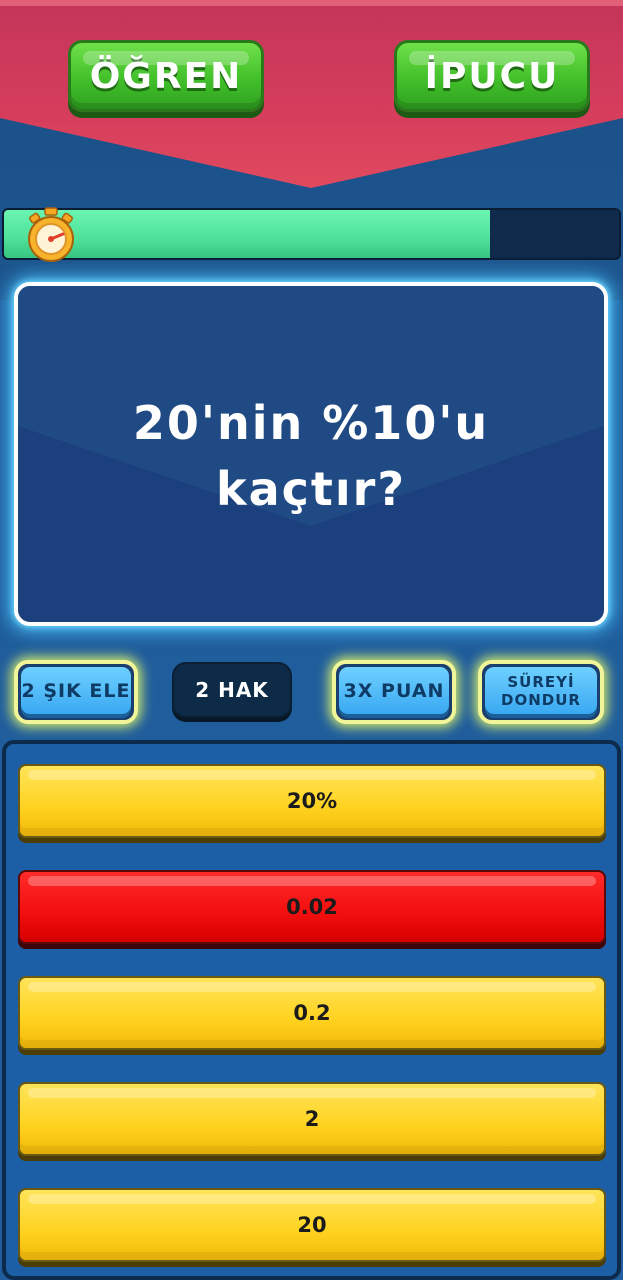  I want to click on freeze-time-joker-label: SÜREYİ DONDUR, so click(541, 690).